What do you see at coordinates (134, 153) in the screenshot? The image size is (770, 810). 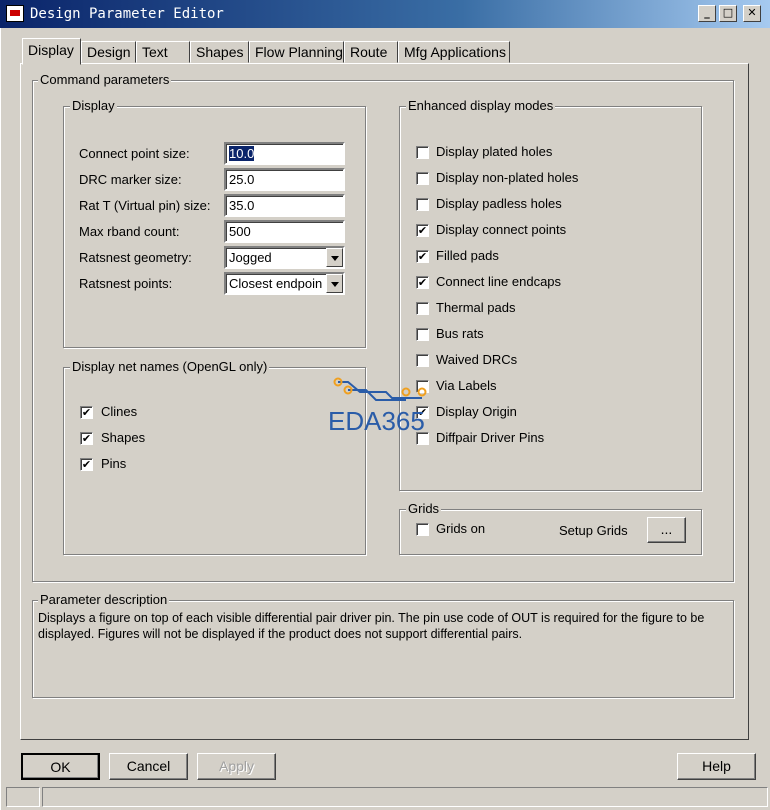 I see `connect-point-size-label: Connect point size:` at bounding box center [134, 153].